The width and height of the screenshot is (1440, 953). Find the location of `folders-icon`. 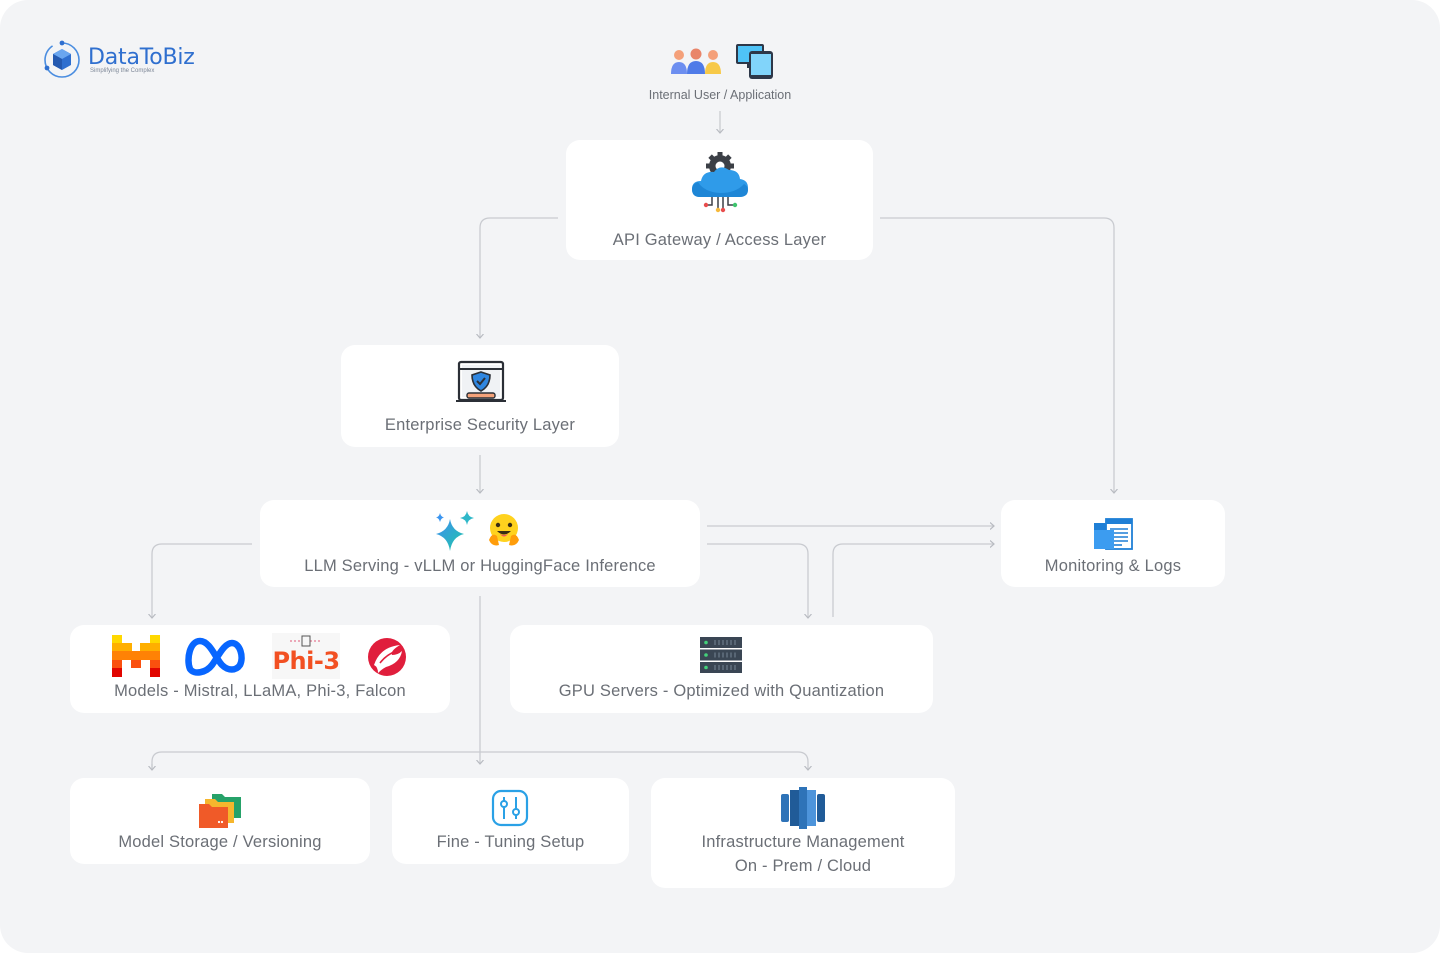

folders-icon is located at coordinates (220, 811).